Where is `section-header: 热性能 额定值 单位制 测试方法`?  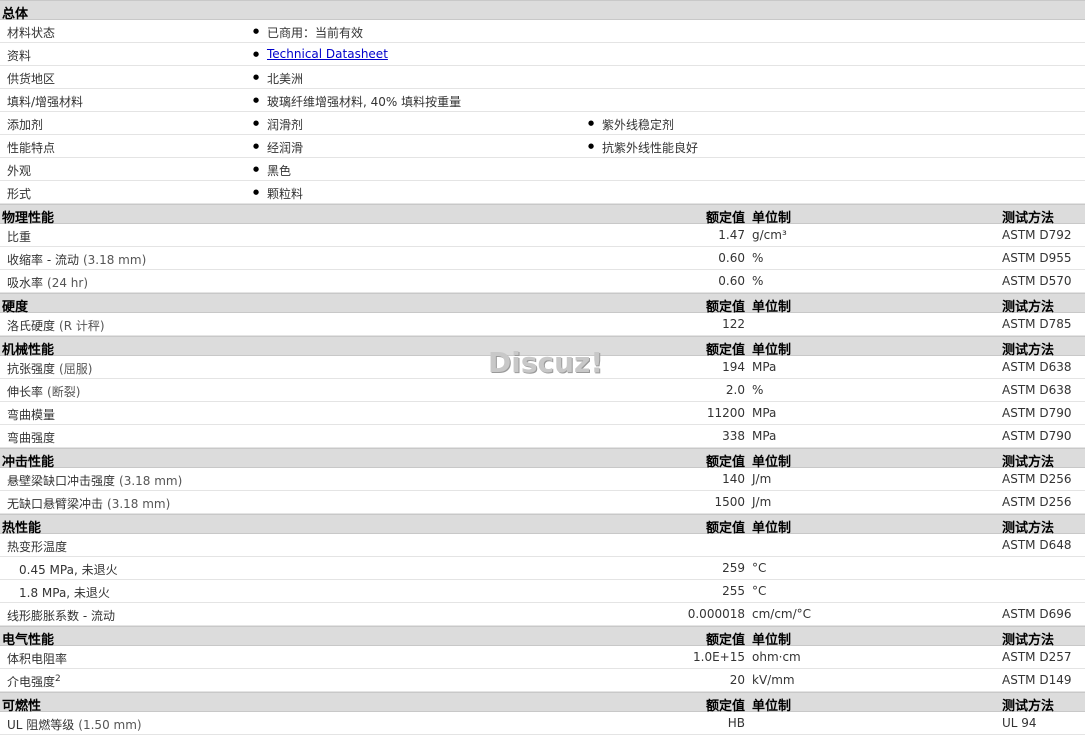 section-header: 热性能 额定值 单位制 测试方法 is located at coordinates (542, 525).